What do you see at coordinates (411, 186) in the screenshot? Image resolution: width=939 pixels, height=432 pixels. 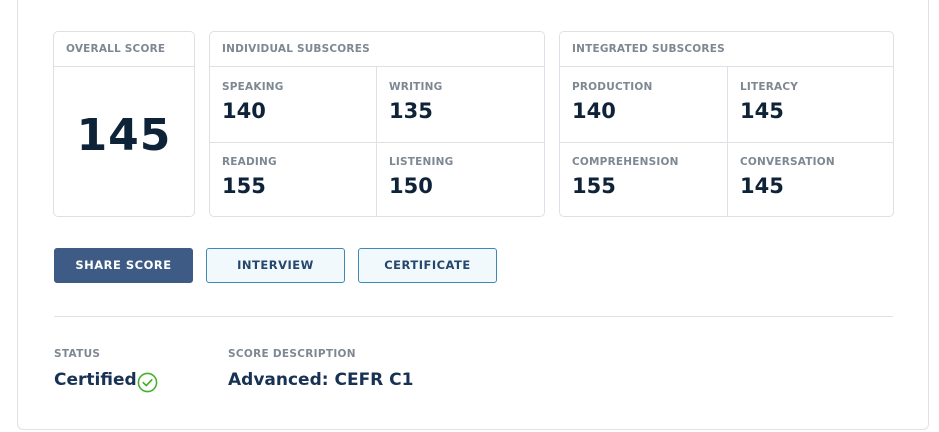 I see `subscore-value: 150` at bounding box center [411, 186].